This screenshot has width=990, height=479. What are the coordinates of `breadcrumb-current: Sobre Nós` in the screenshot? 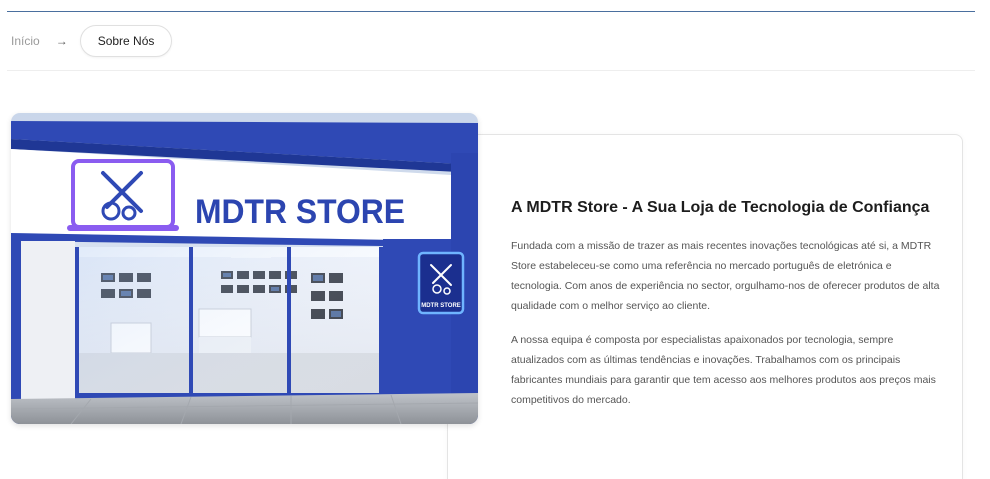 It's located at (126, 41).